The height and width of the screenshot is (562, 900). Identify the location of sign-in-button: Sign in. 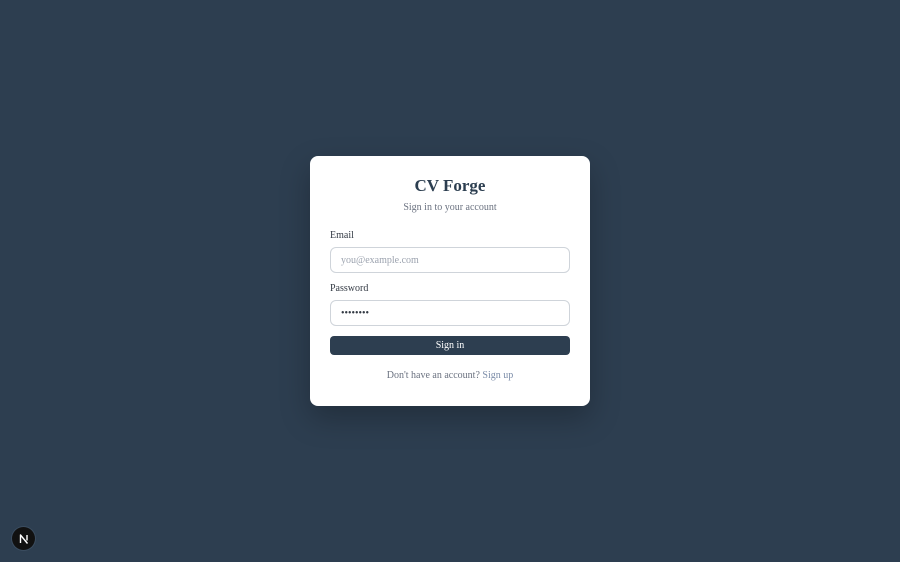
(450, 345).